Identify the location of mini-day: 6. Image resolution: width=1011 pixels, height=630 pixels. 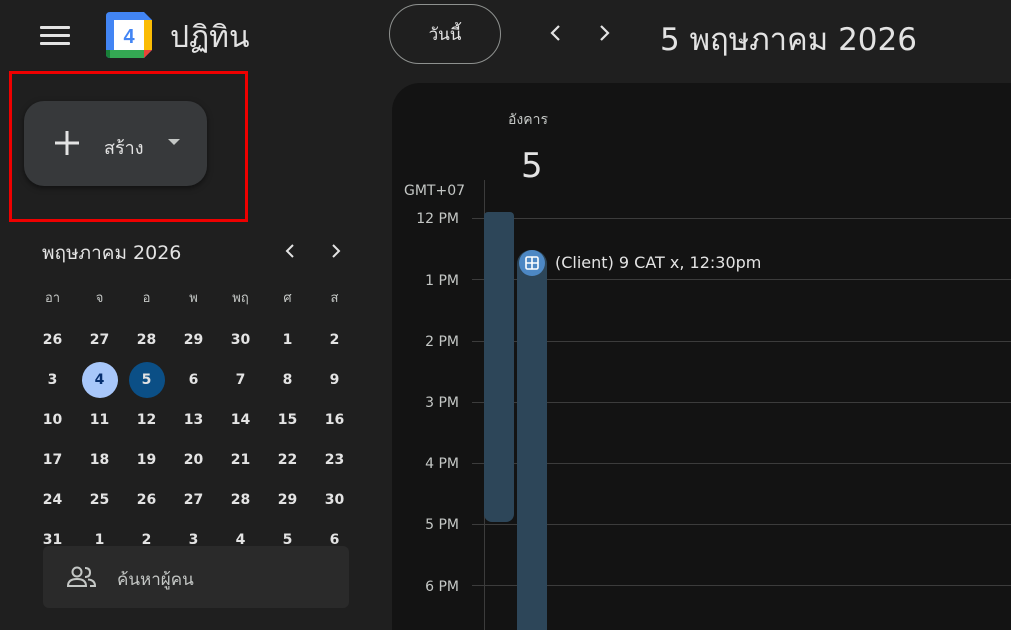
(194, 380).